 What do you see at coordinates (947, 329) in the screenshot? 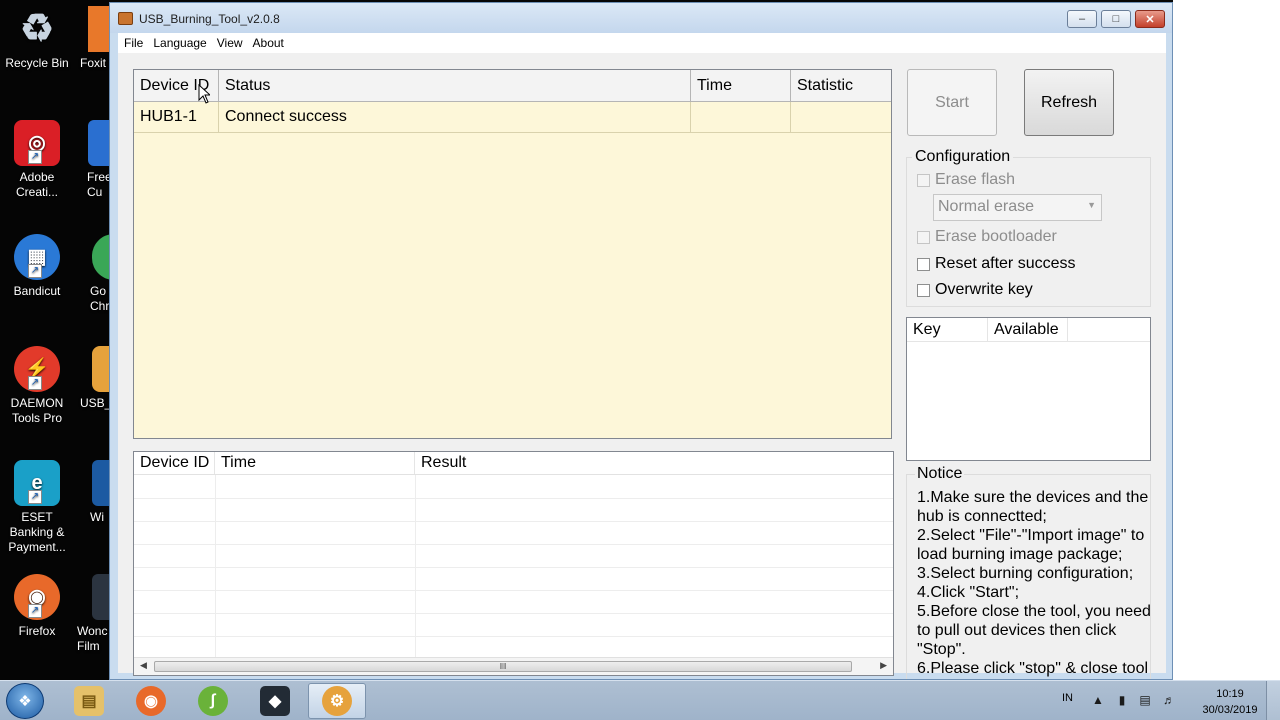
I see `column-header-key: Key` at bounding box center [947, 329].